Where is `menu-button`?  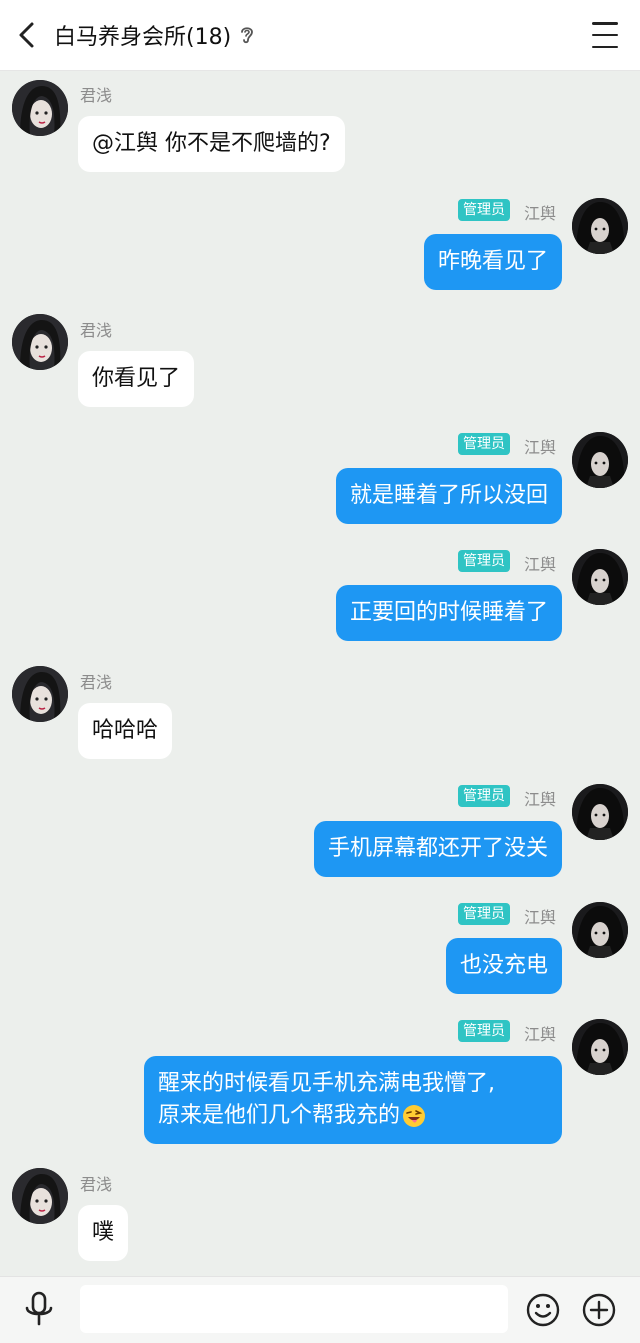
menu-button is located at coordinates (605, 35).